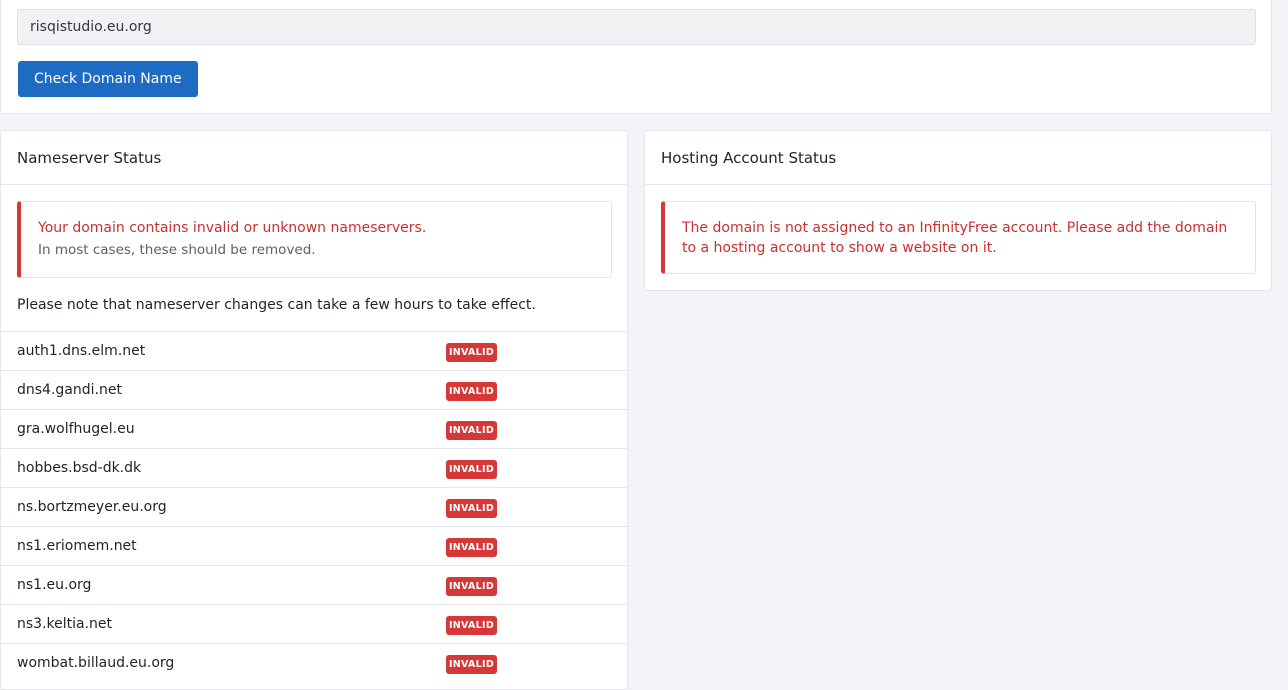  I want to click on nameserver-row: ns1.eriomem.net INVALID, so click(314, 545).